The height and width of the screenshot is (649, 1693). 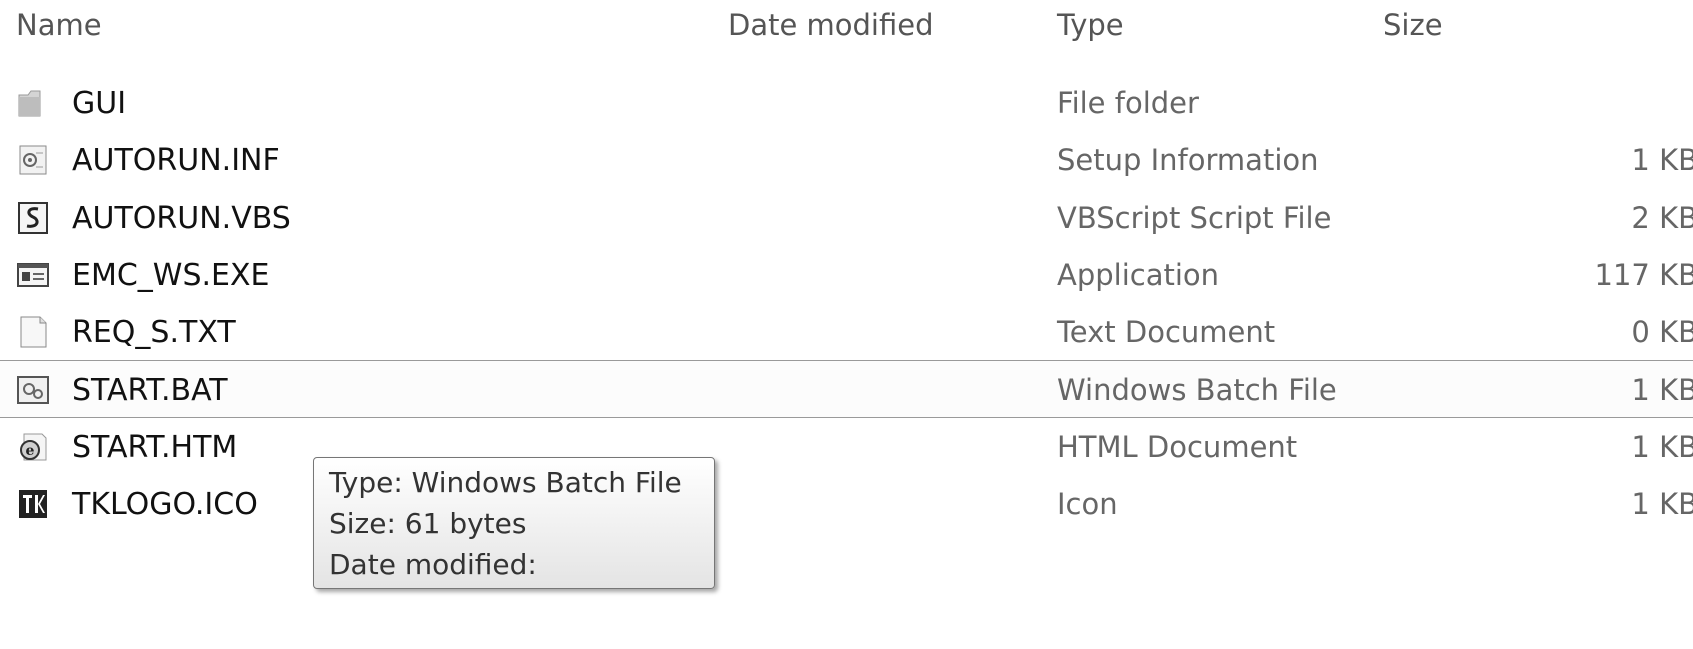 I want to click on file-size: 117 KB, so click(x=1643, y=274).